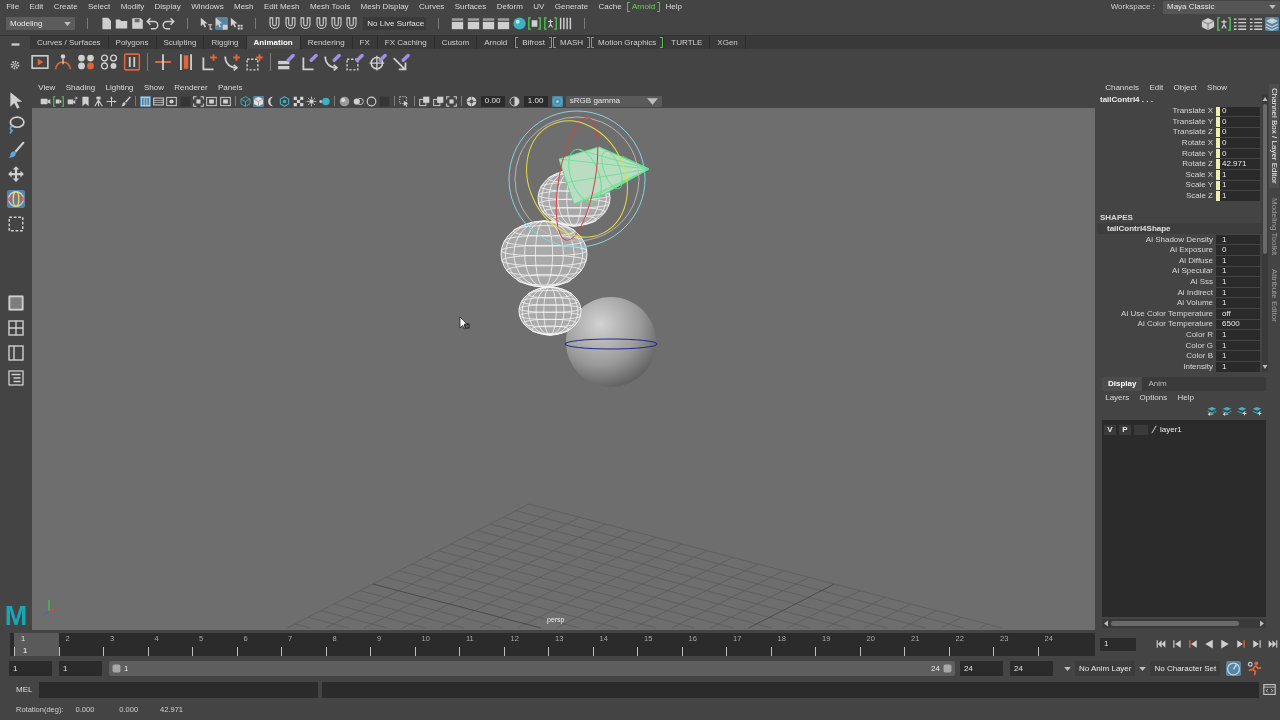 The image size is (1280, 720). What do you see at coordinates (72, 101) in the screenshot?
I see `camera-arrows-icon` at bounding box center [72, 101].